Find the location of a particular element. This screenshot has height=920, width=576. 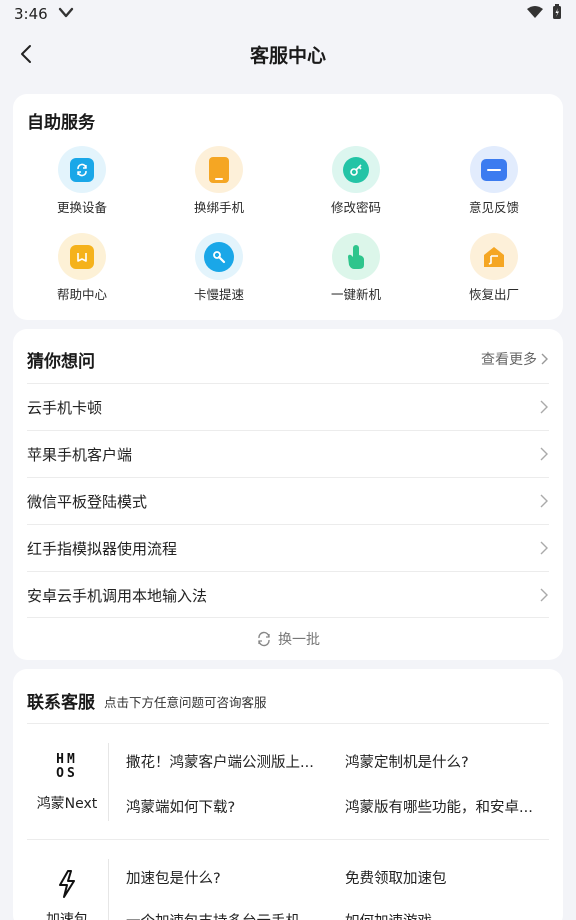

contact-subtitle: 点击下方任意问题可咨询客服 is located at coordinates (185, 702).